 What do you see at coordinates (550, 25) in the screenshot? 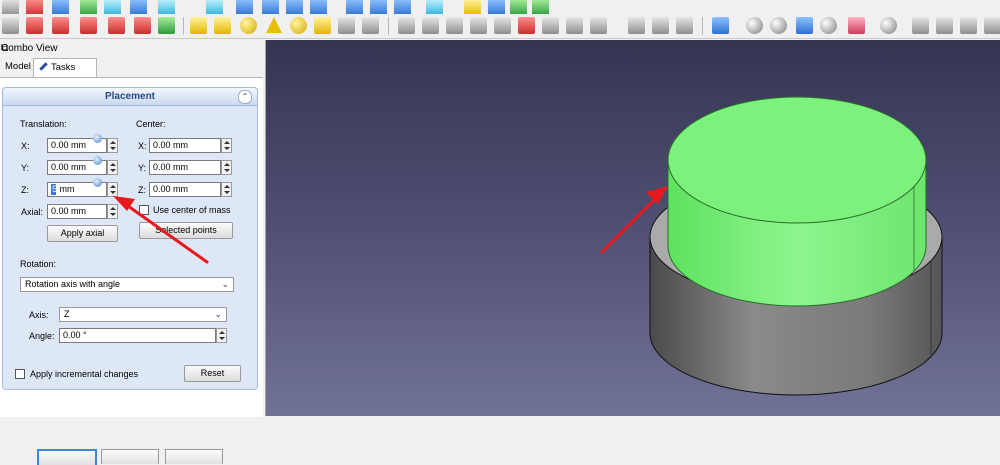
I see `ruled-surface-icon` at bounding box center [550, 25].